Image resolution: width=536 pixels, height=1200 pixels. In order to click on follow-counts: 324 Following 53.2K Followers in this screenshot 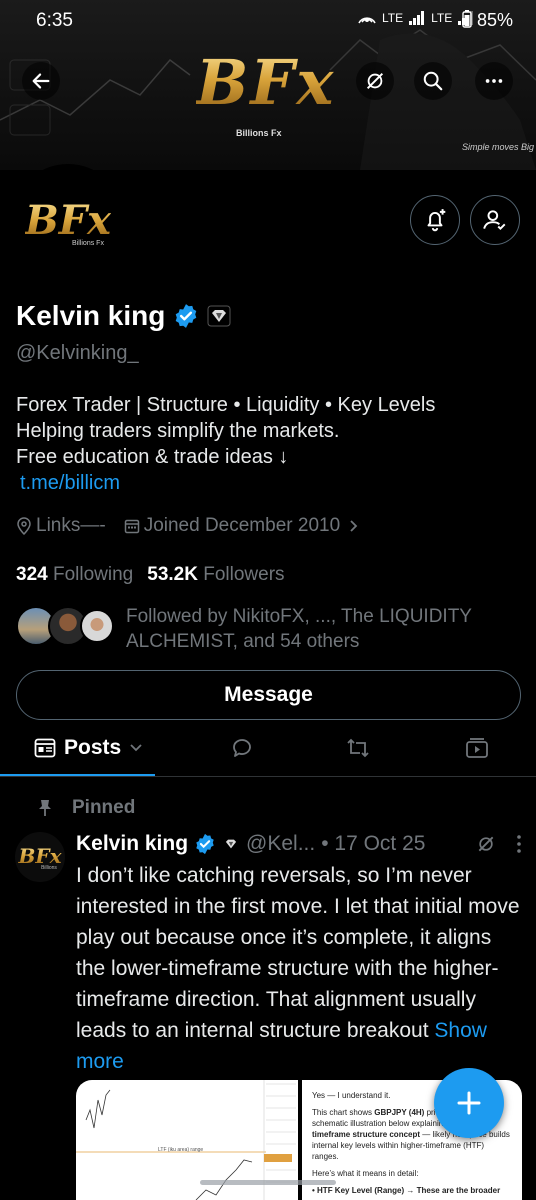, I will do `click(150, 575)`.